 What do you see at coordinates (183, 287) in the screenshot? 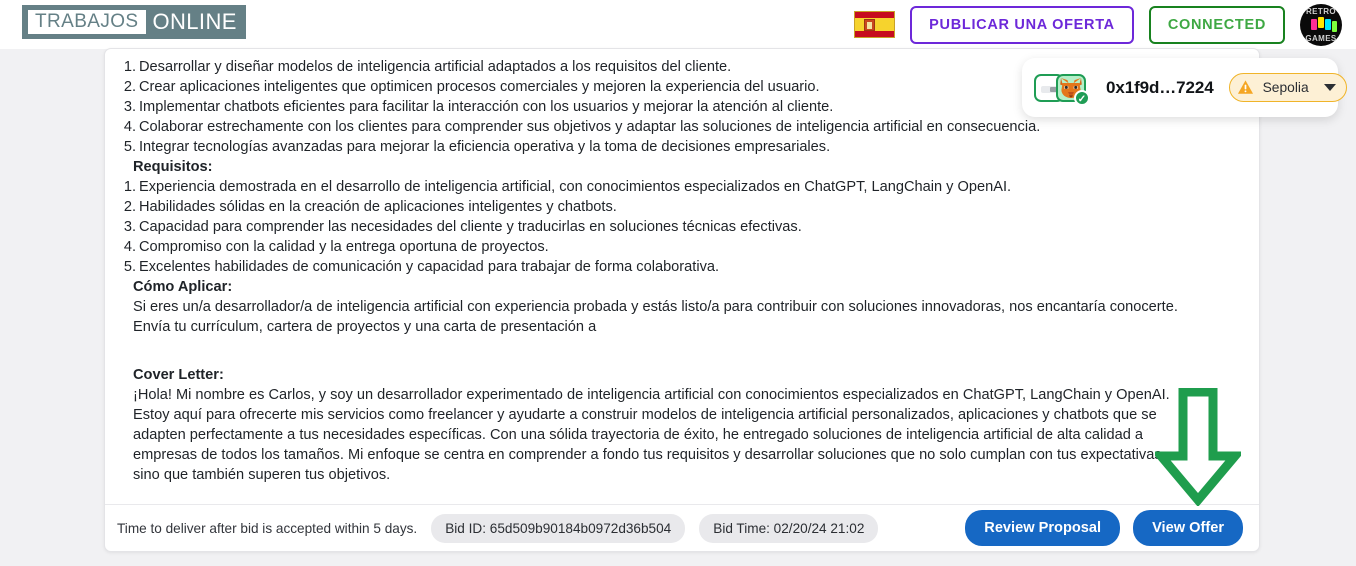
I see `how-to-apply-heading: Cómo Aplicar:` at bounding box center [183, 287].